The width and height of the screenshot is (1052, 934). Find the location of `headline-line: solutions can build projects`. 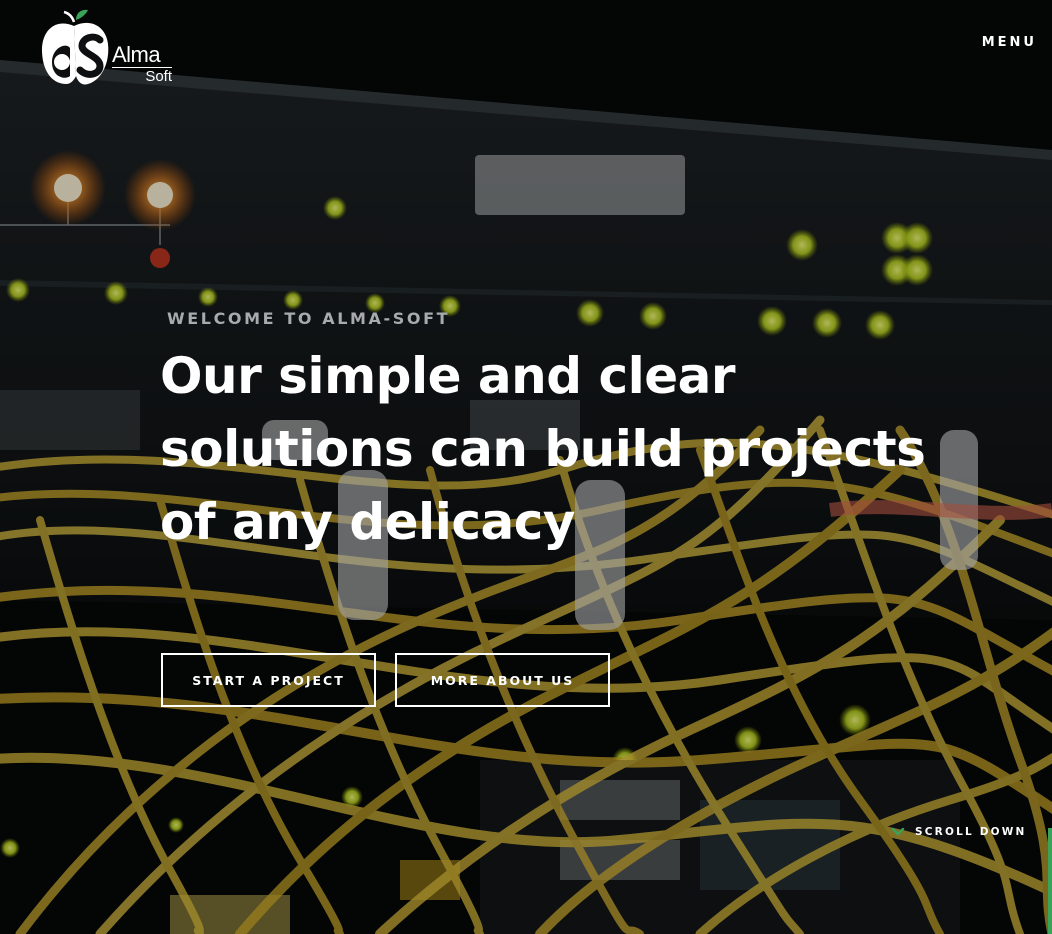

headline-line: solutions can build projects is located at coordinates (543, 449).